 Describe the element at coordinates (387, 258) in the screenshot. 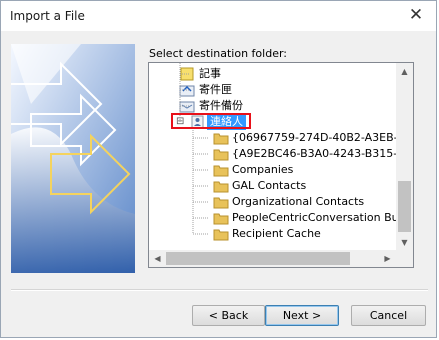

I see `scroll-right-icon: ▶` at that location.